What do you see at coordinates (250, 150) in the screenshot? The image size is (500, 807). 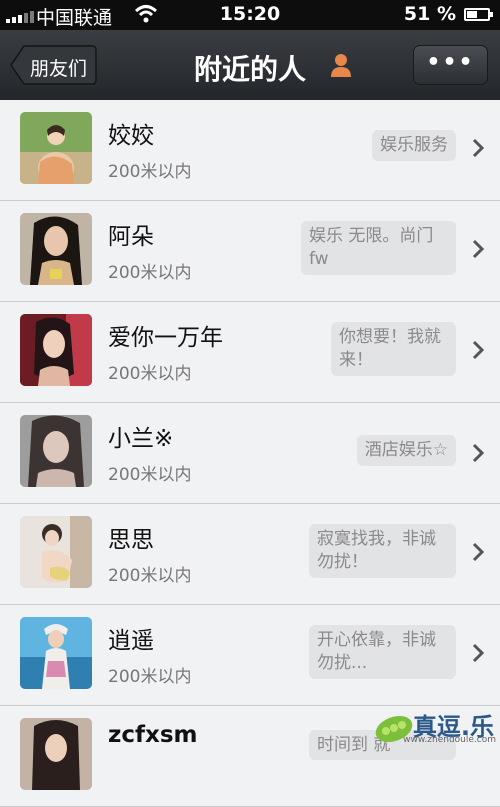 I see `list-item: 姣姣 200米以内 娱乐服务` at bounding box center [250, 150].